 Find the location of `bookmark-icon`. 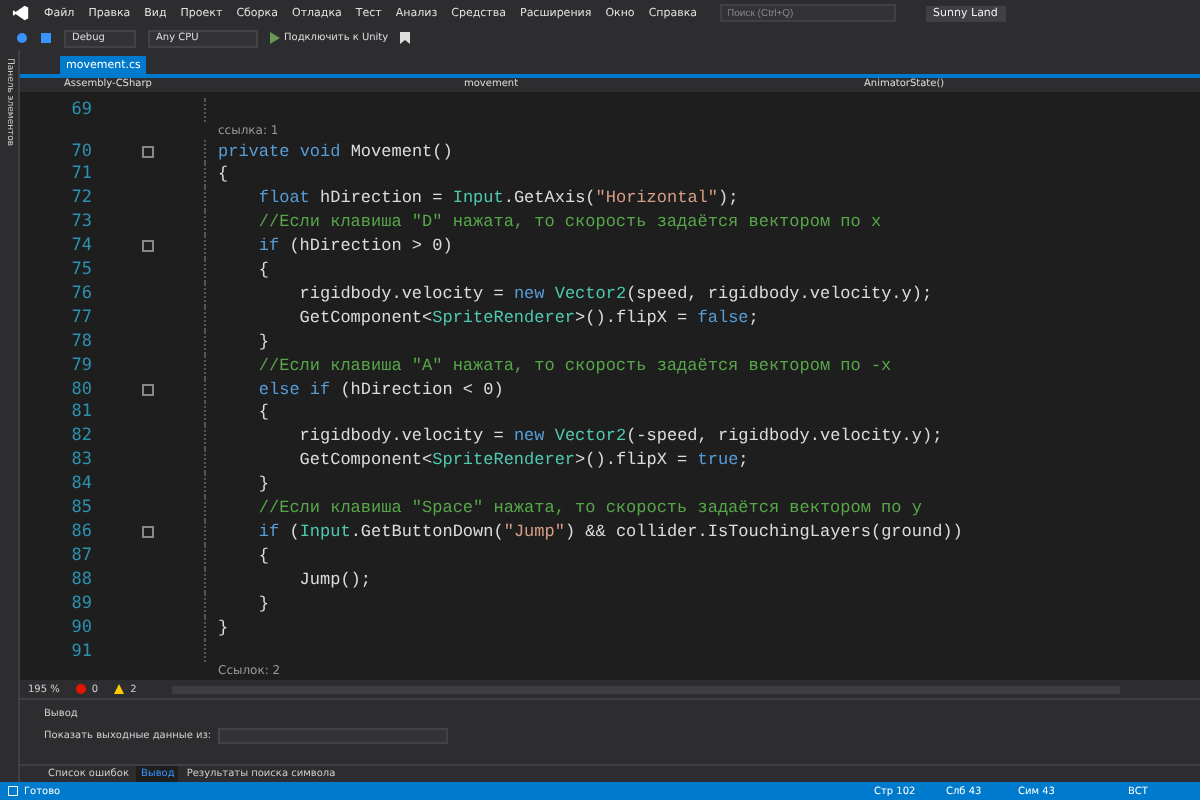

bookmark-icon is located at coordinates (405, 38).